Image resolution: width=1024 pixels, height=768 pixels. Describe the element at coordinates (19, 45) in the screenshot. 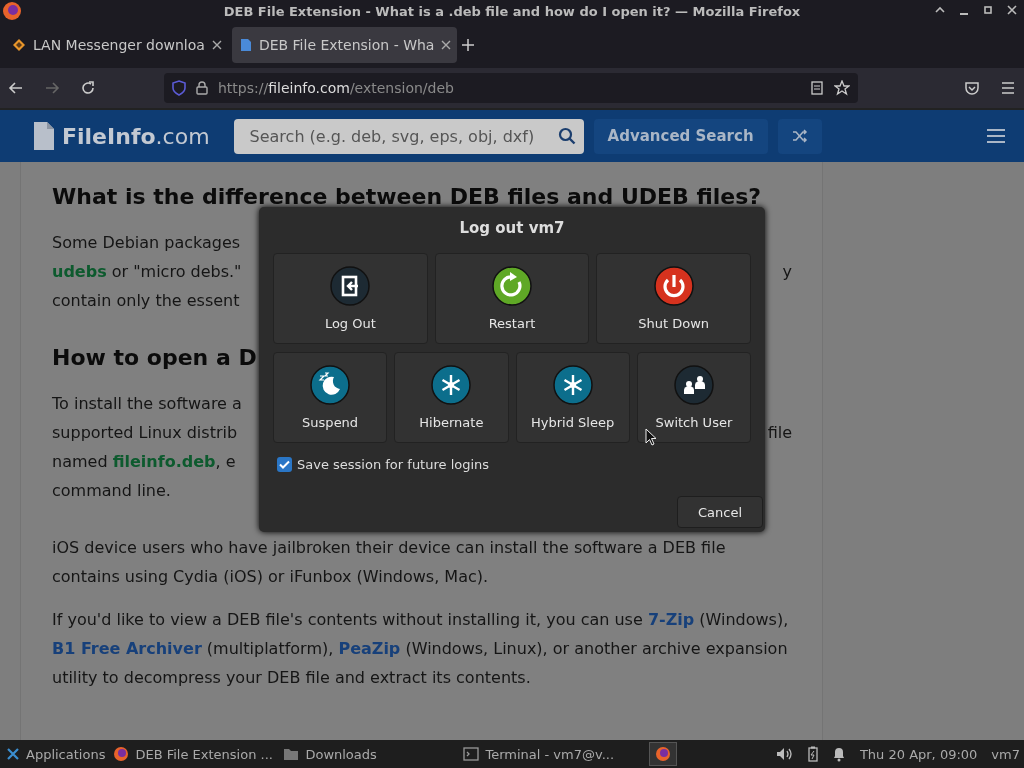

I see `diamond-icon` at that location.